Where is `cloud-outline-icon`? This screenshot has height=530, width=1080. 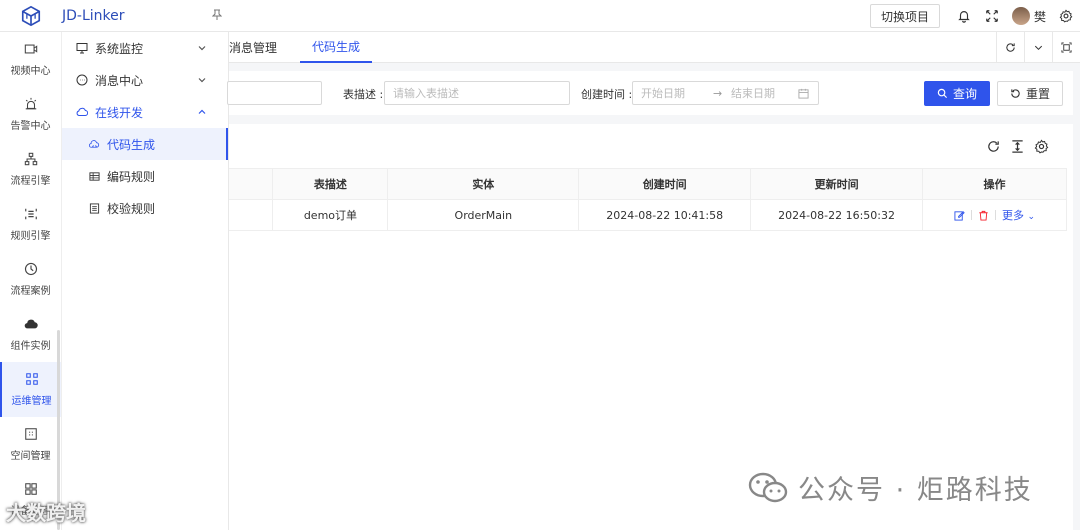
cloud-outline-icon is located at coordinates (82, 111).